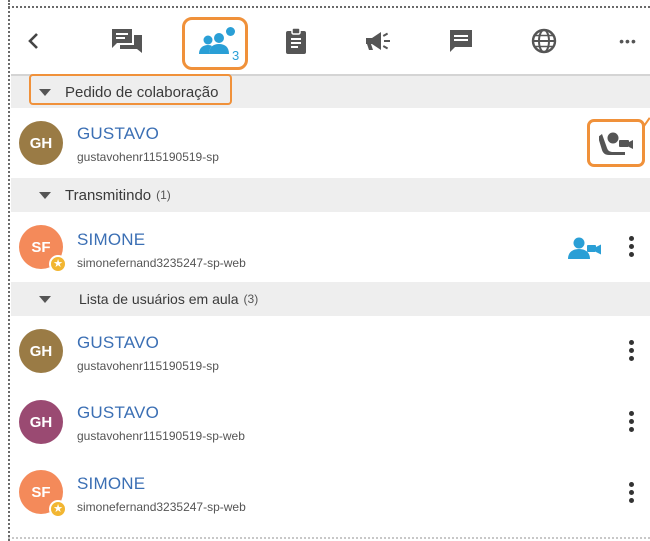  Describe the element at coordinates (159, 299) in the screenshot. I see `section-title: Lista de usuários em aula` at that location.